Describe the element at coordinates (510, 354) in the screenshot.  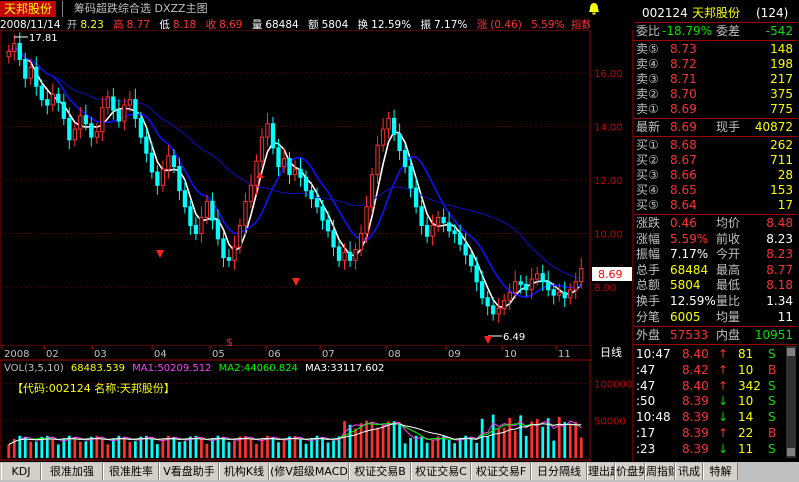
I see `date-tick-label: 10` at that location.